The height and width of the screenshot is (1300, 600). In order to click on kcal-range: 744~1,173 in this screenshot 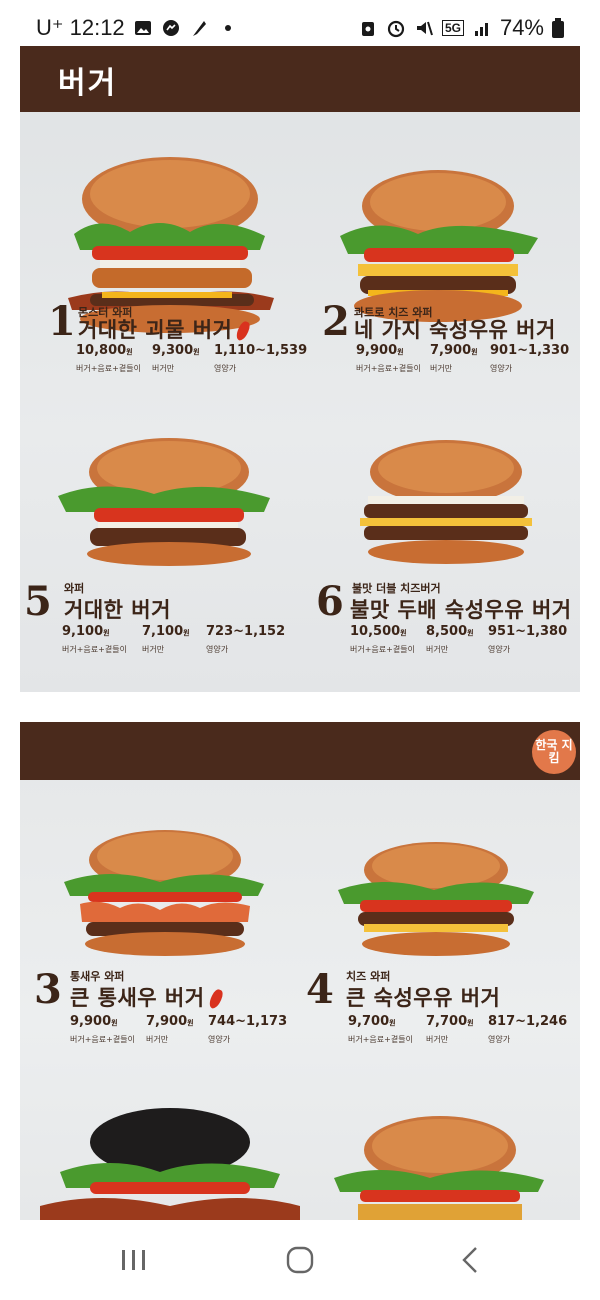, I will do `click(248, 1021)`.